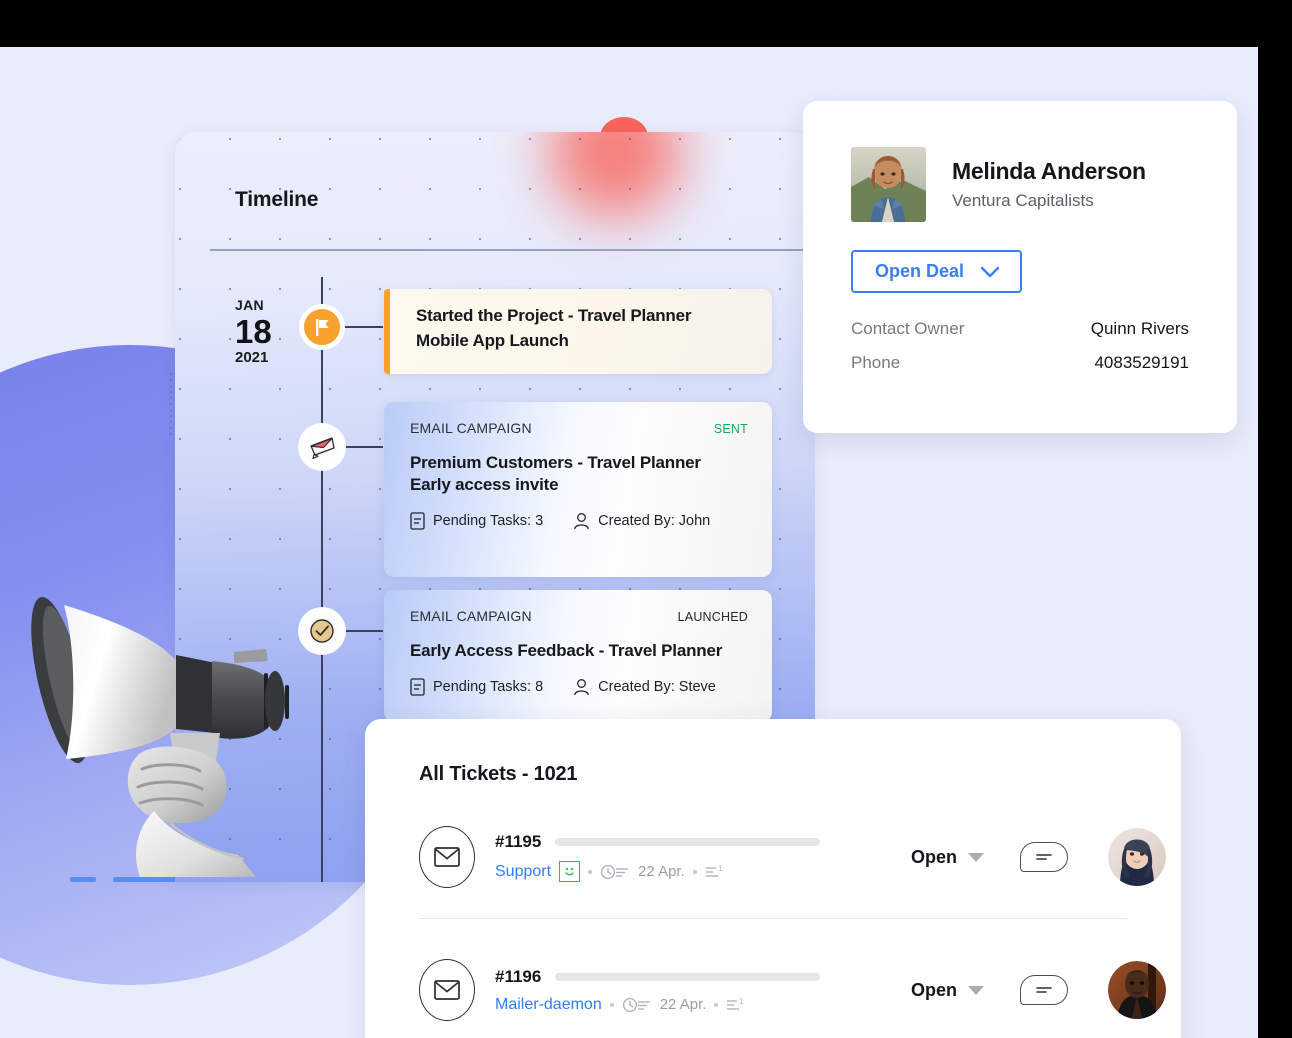  What do you see at coordinates (644, 687) in the screenshot?
I see `campaign-2-created-by: Created By: Steve` at bounding box center [644, 687].